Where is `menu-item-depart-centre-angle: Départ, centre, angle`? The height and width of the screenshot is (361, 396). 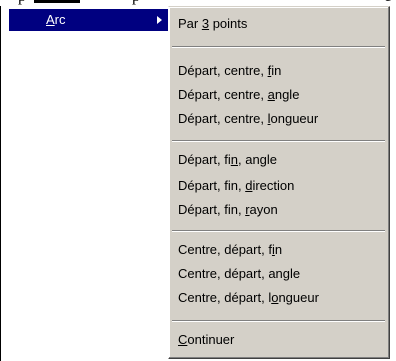
menu-item-depart-centre-angle: Départ, centre, angle is located at coordinates (238, 95).